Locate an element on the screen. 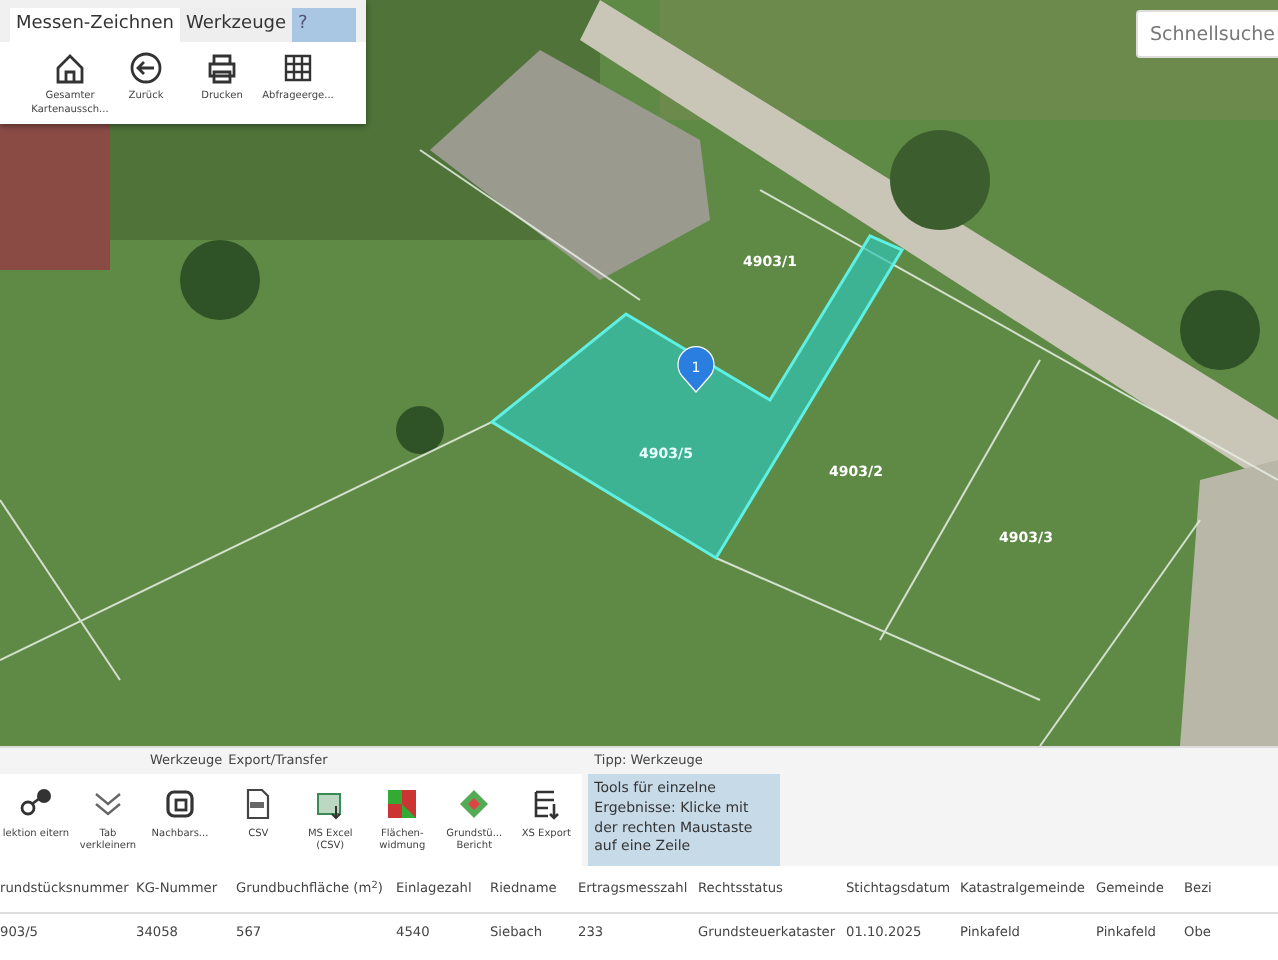 This screenshot has width=1278, height=960. help-tab: ? is located at coordinates (324, 25).